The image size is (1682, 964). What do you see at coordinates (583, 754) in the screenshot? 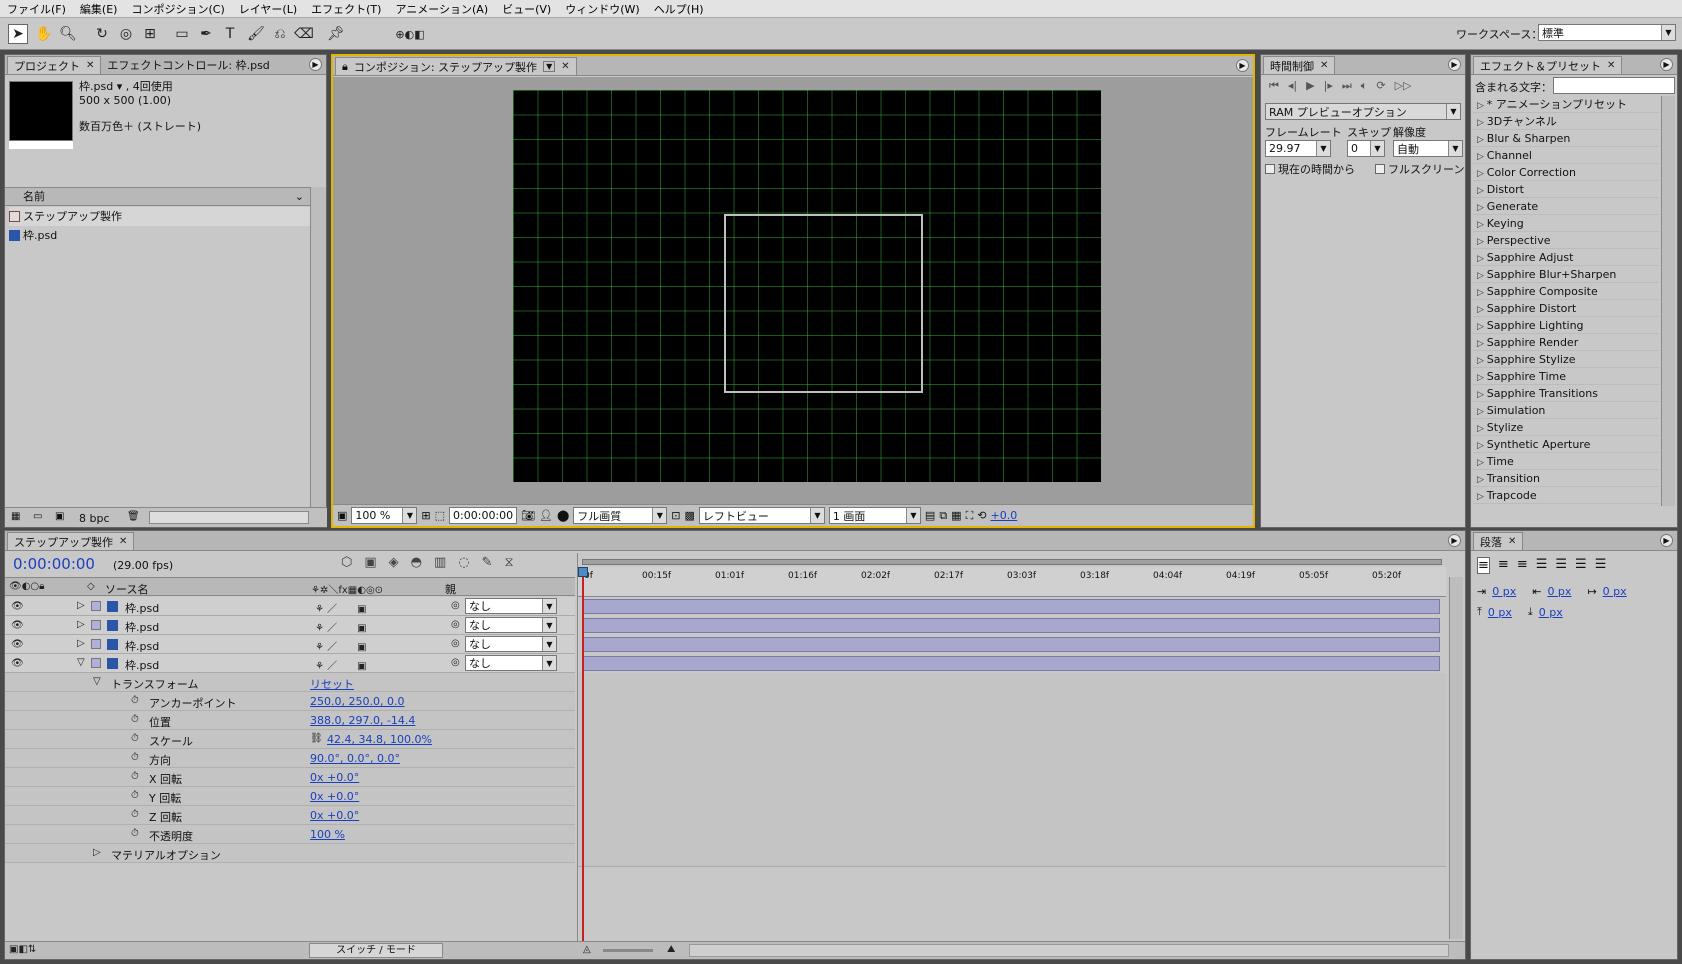
I see `current-time-indicator` at bounding box center [583, 754].